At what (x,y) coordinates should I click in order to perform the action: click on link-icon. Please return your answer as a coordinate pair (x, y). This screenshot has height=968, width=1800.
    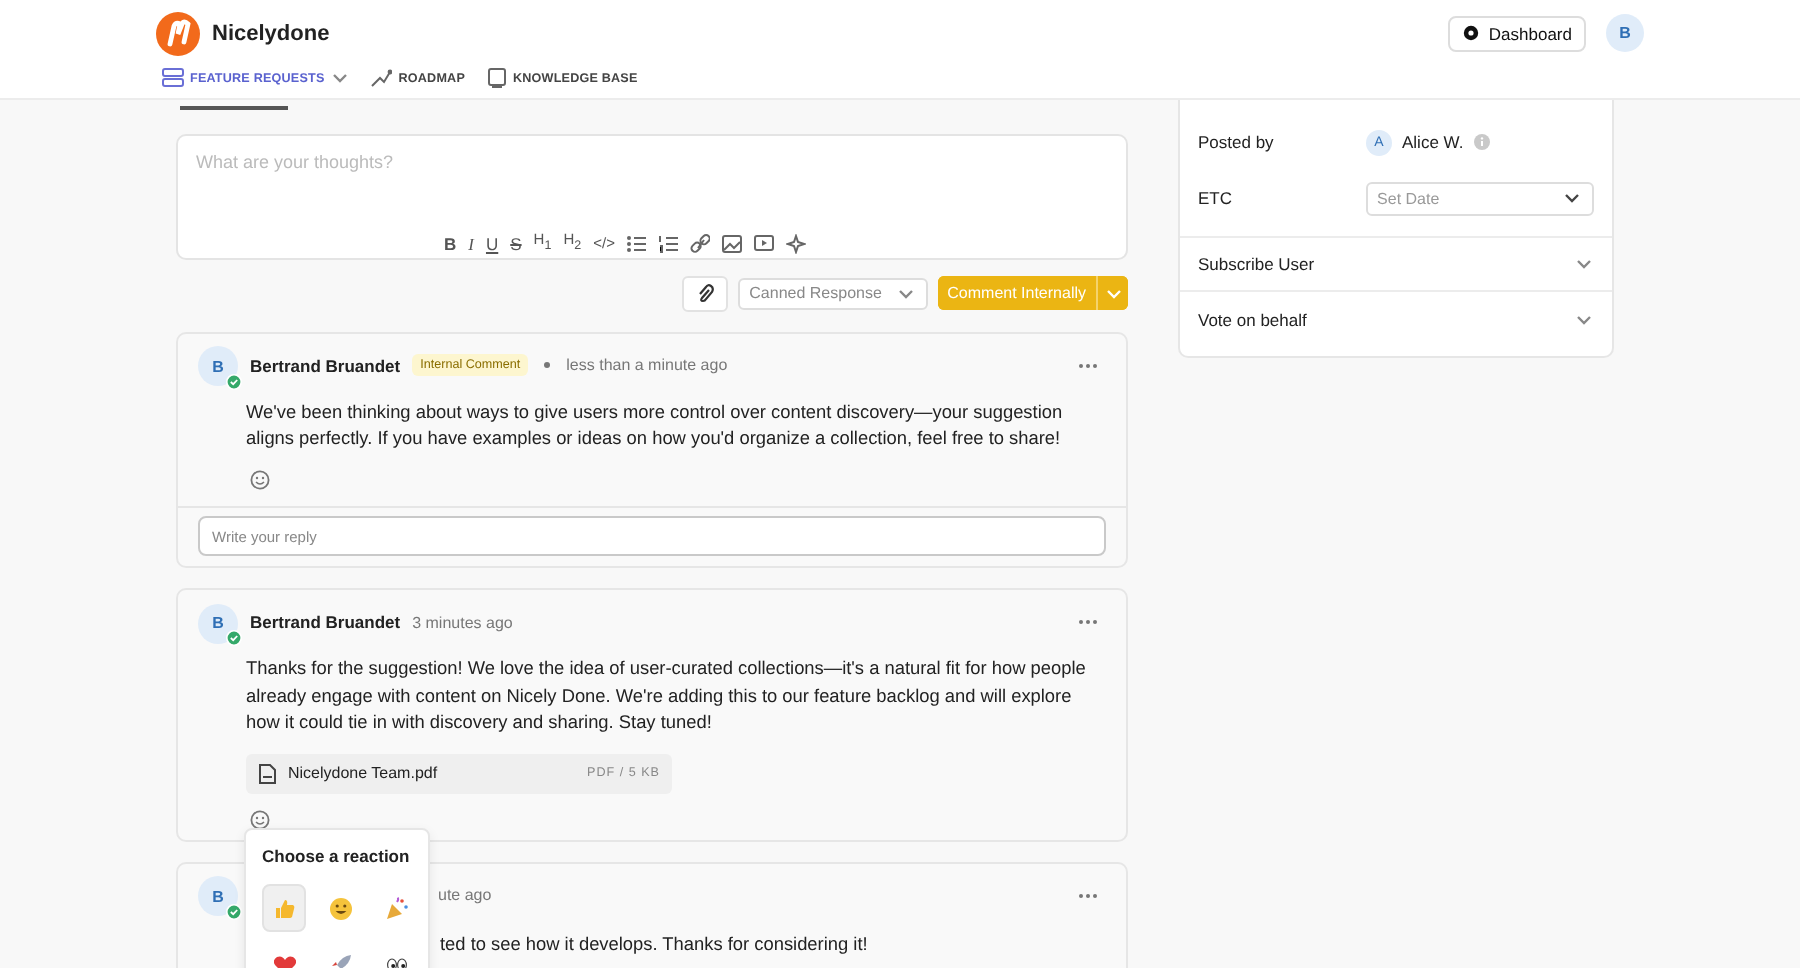
    Looking at the image, I should click on (700, 243).